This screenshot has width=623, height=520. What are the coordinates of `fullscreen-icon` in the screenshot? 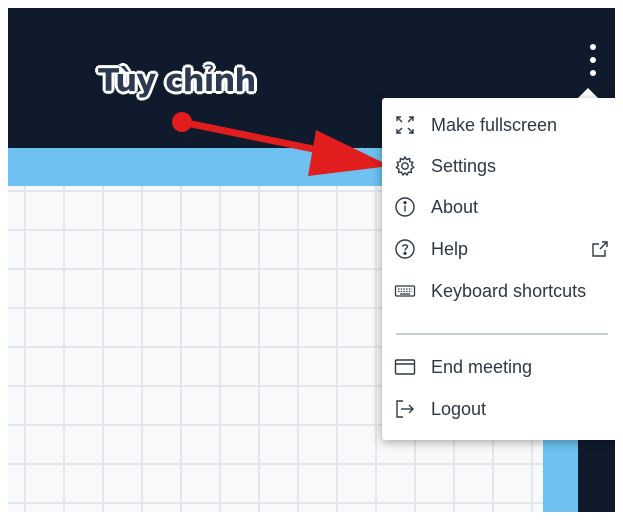 It's located at (405, 125).